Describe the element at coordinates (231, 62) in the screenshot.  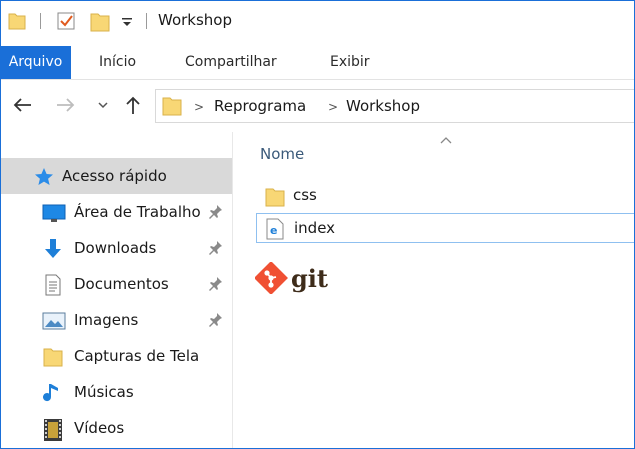
I see `tab-compartilhar: Compartilhar` at that location.